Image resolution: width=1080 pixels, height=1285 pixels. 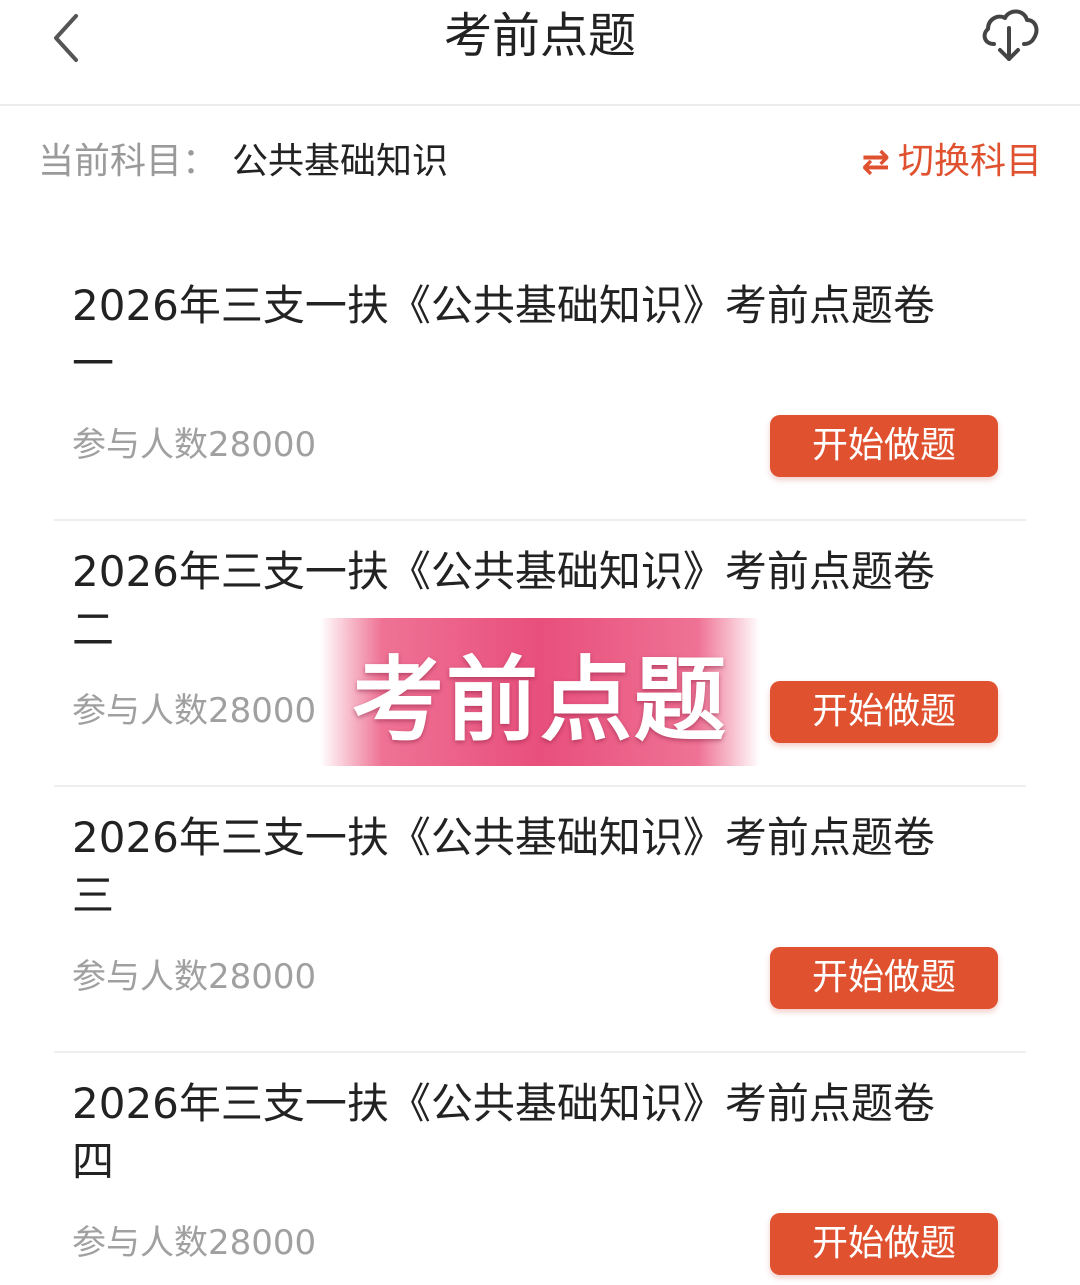 I want to click on cloud-download-icon, so click(x=1010, y=35).